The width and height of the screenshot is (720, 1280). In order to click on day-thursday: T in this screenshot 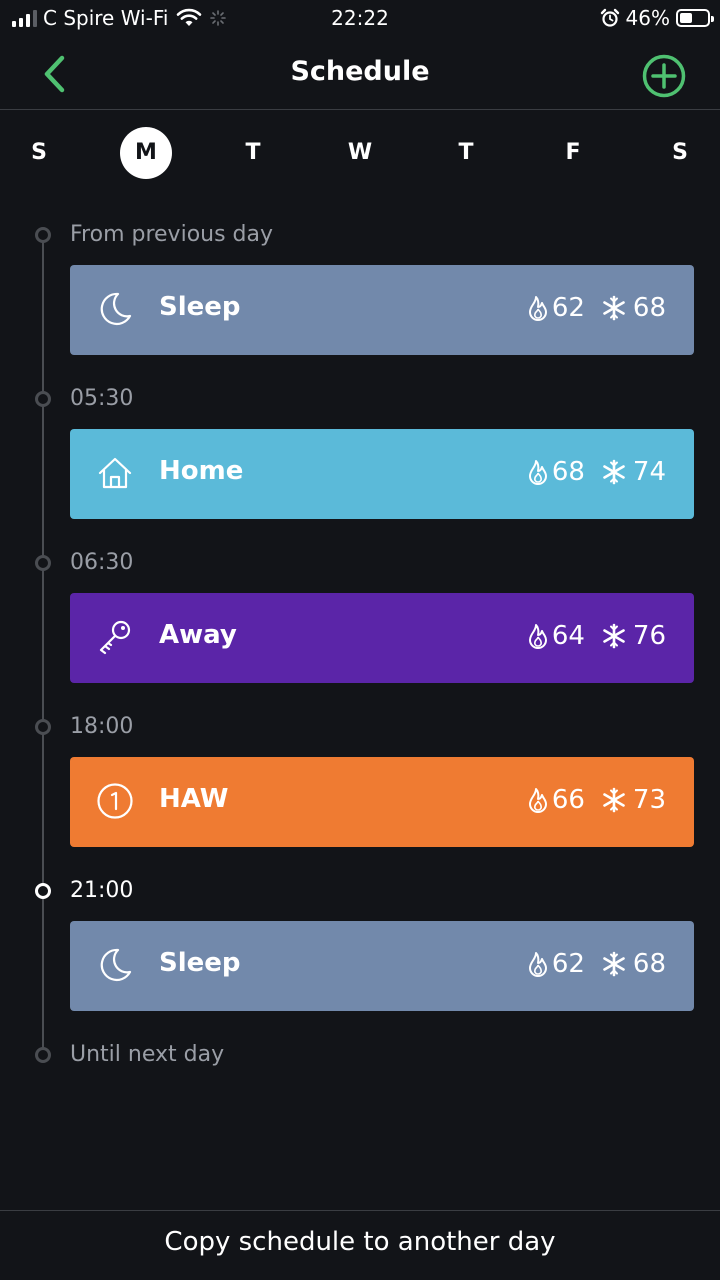, I will do `click(466, 153)`.